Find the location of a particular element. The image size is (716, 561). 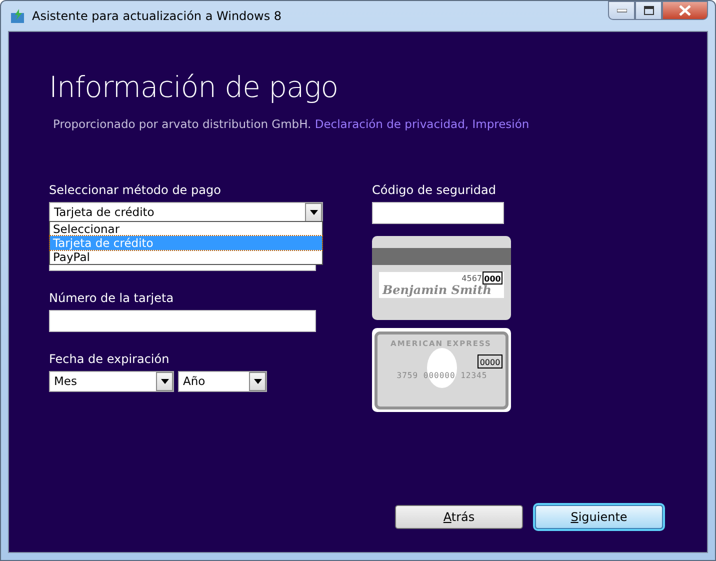

wizard-button: Siguiente is located at coordinates (599, 517).